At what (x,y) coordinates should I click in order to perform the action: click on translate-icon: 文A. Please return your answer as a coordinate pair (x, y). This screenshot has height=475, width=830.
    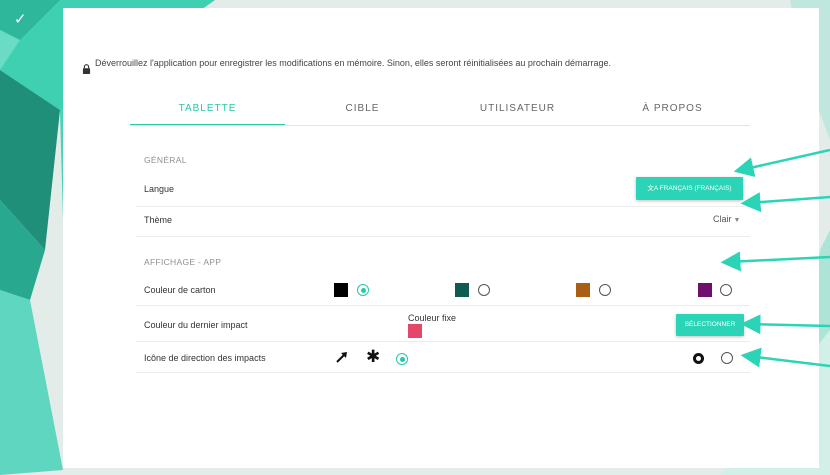
    Looking at the image, I should click on (652, 188).